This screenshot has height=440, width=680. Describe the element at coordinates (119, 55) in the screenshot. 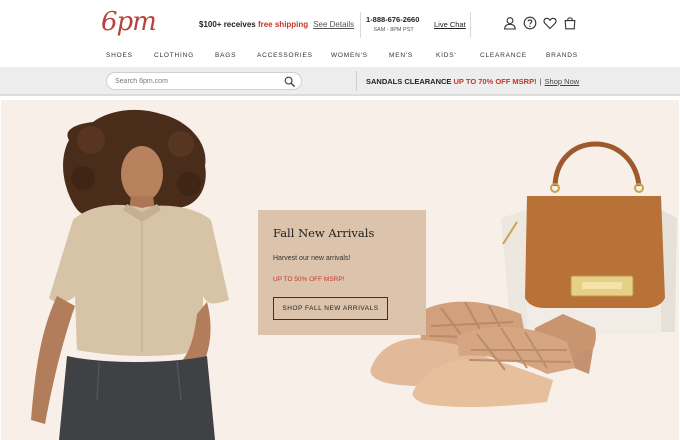

I see `nav-shoes: SHOES` at that location.